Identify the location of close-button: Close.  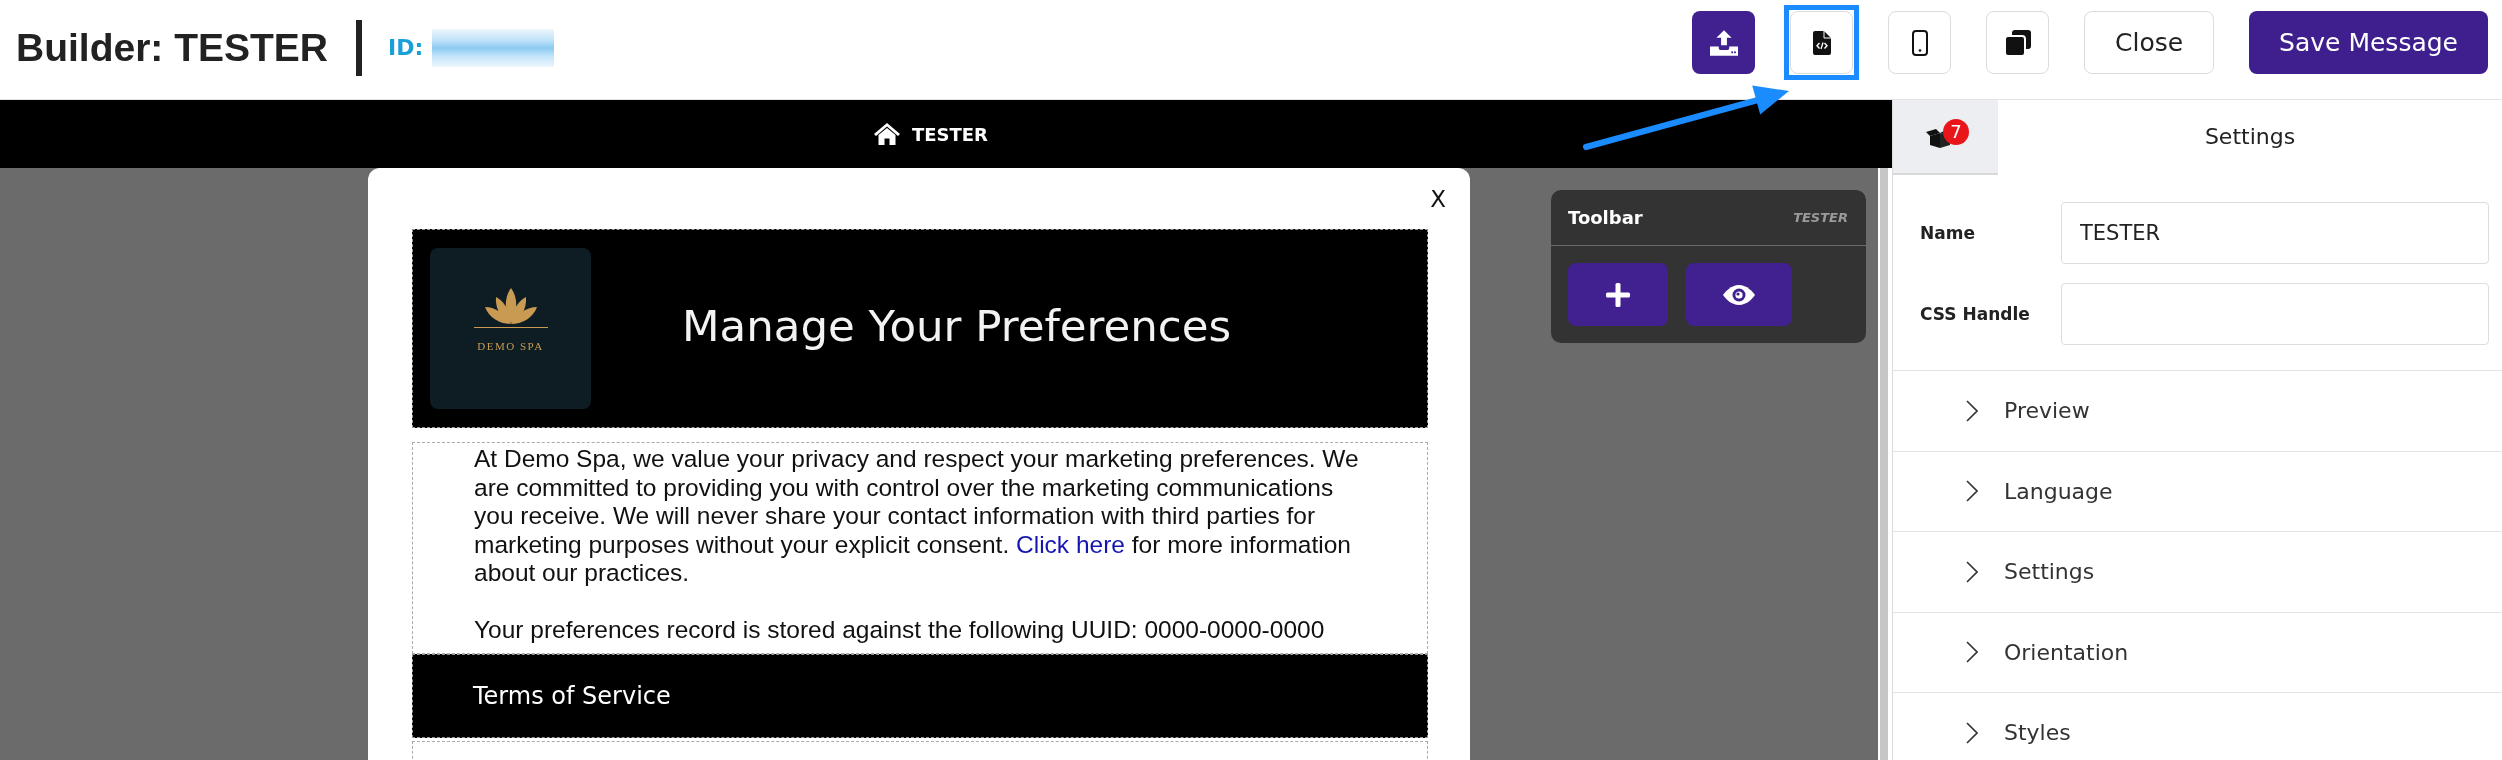
(2149, 42).